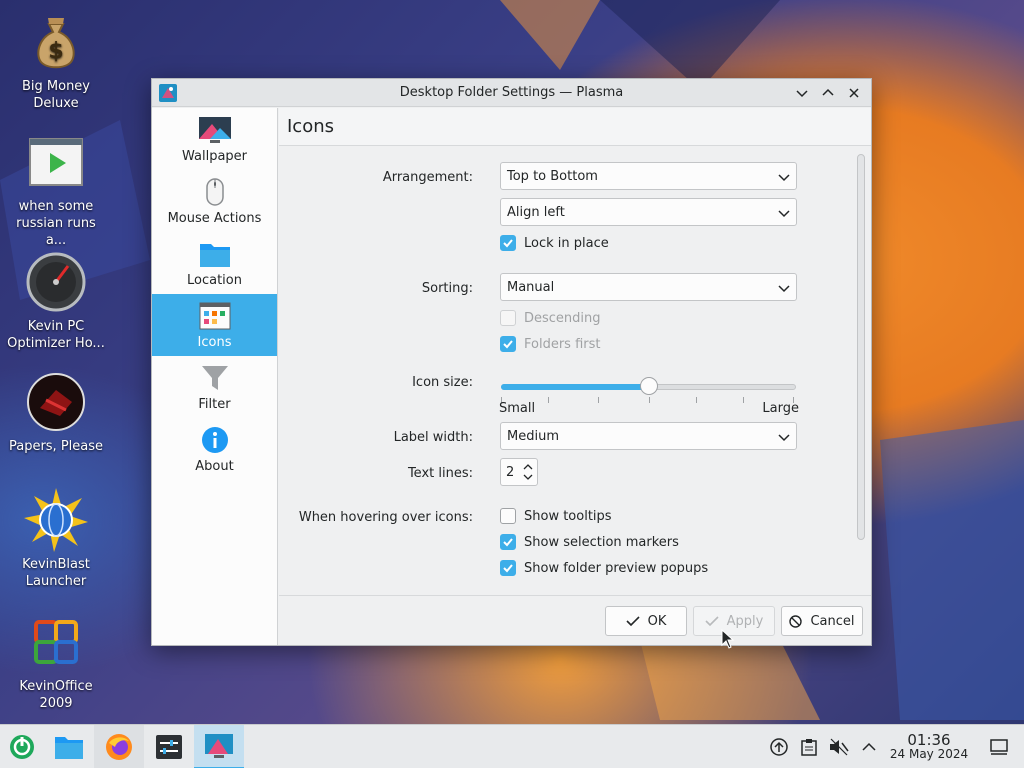  I want to click on sidebar-item-label: Filter, so click(214, 404).